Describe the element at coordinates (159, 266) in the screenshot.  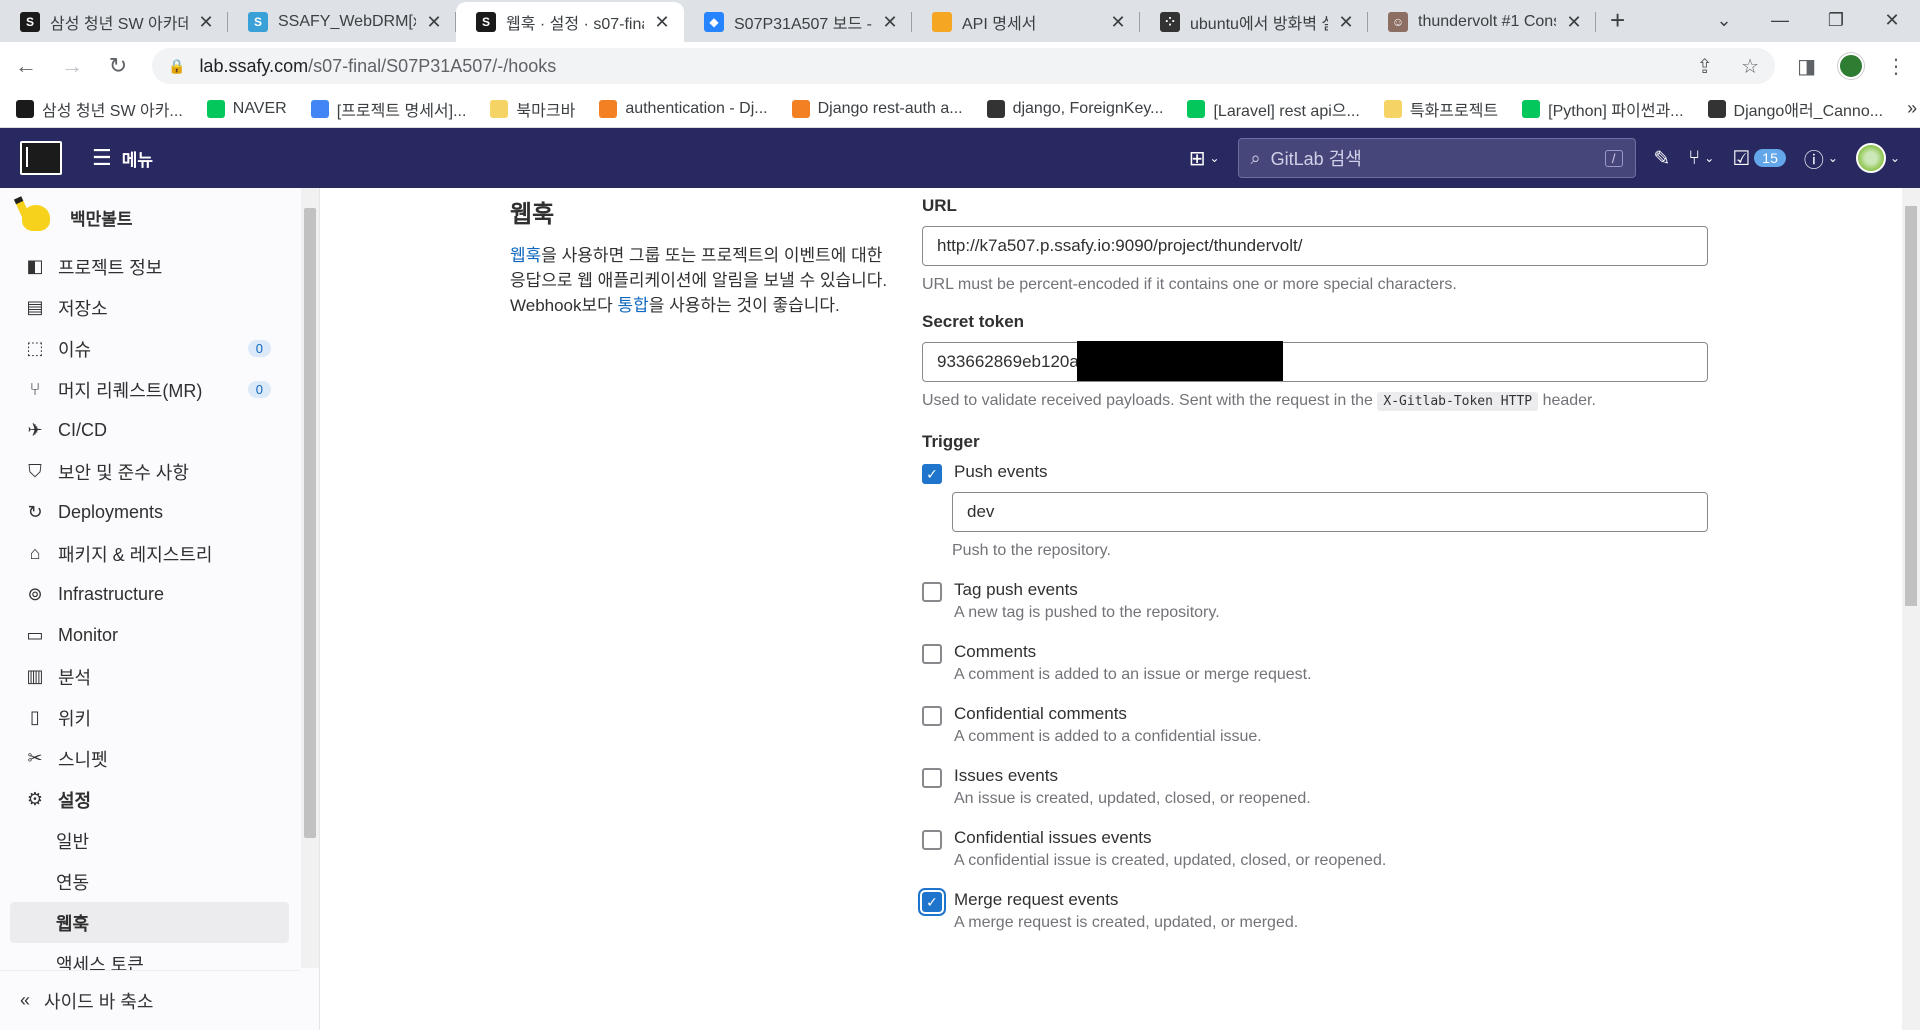
I see `sidebar-item: ◧ 프로젝트 정보` at that location.